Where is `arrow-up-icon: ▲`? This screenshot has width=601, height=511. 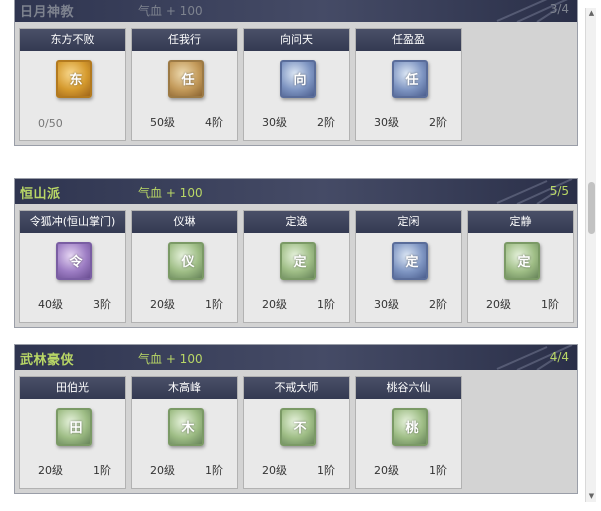
arrow-up-icon: ▲ is located at coordinates (591, 13).